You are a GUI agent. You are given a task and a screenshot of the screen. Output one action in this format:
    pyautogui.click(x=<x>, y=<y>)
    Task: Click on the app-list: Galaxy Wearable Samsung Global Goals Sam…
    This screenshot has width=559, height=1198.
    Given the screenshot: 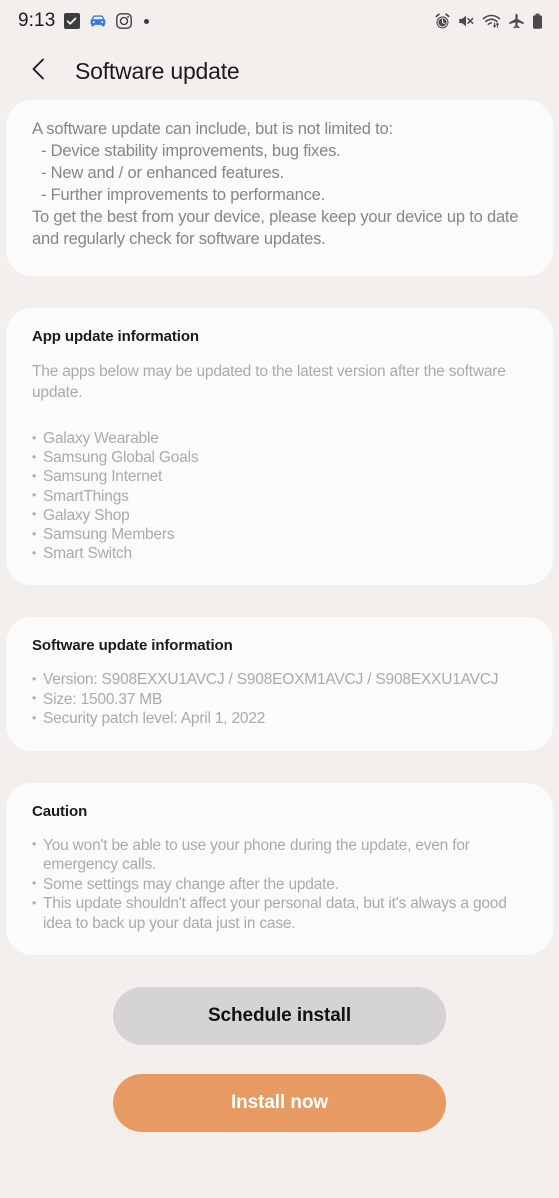 What is the action you would take?
    pyautogui.click(x=279, y=495)
    